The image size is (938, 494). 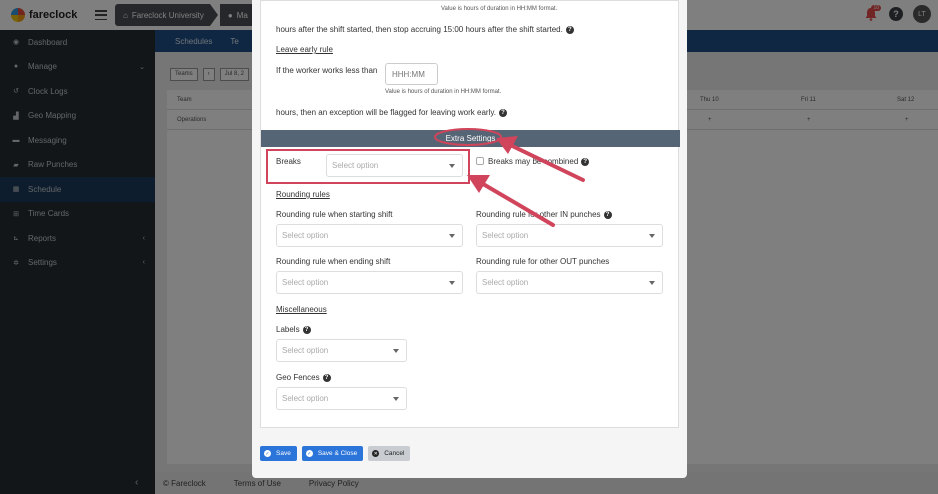 What do you see at coordinates (505, 235) in the screenshot?
I see `rounding-other-in-select-value: Select option` at bounding box center [505, 235].